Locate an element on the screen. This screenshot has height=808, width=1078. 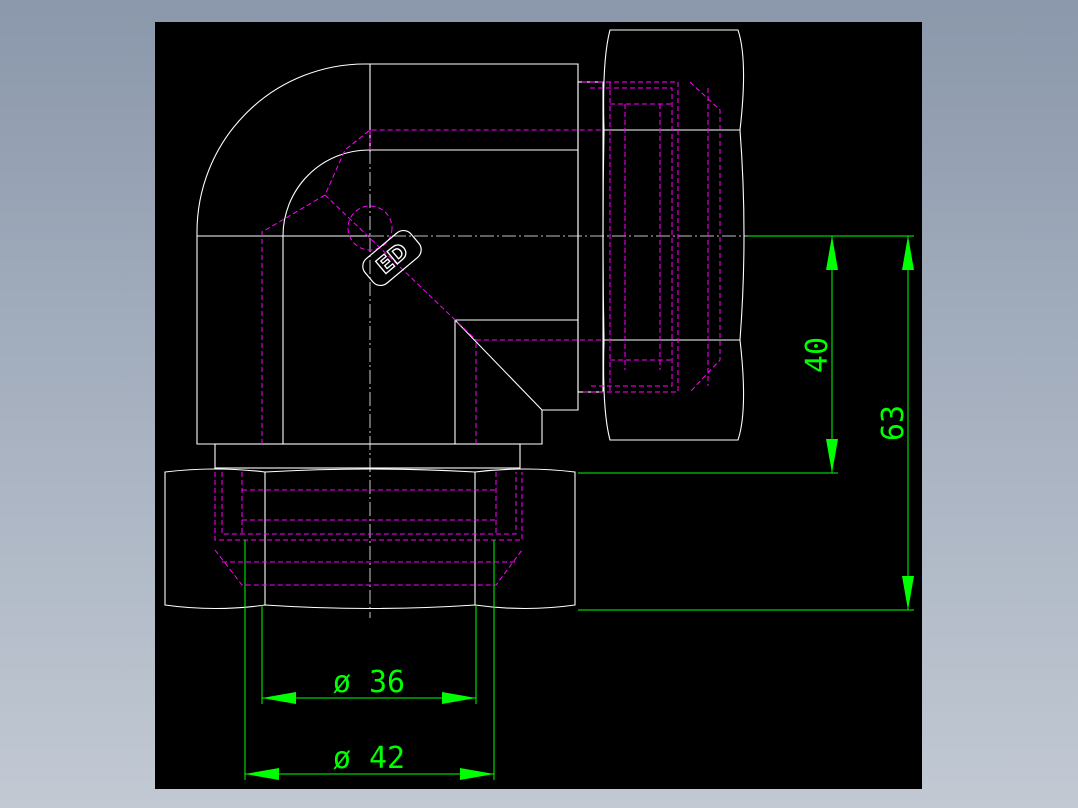
logo-text: ED is located at coordinates (393, 259).